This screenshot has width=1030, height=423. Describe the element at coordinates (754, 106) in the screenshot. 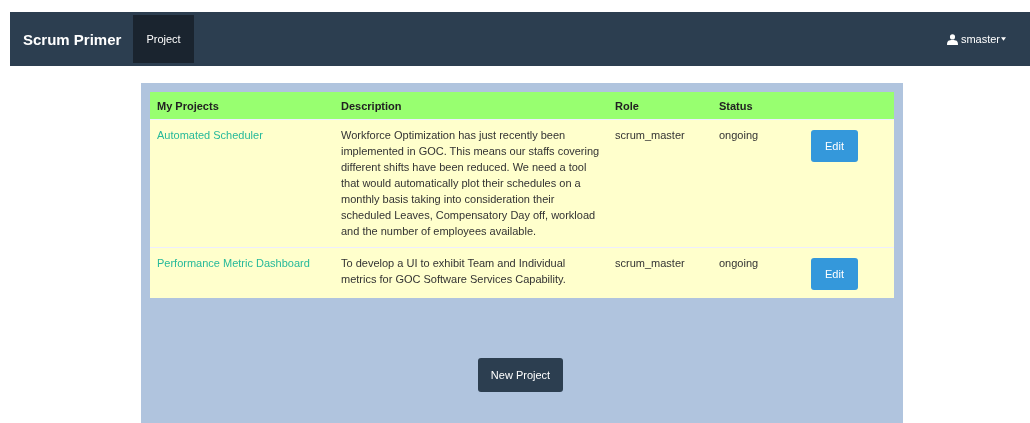

I see `column-header: Status` at that location.